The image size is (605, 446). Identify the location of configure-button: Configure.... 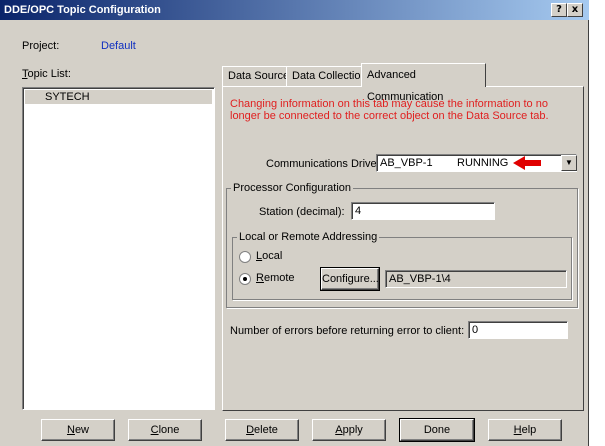
(350, 279).